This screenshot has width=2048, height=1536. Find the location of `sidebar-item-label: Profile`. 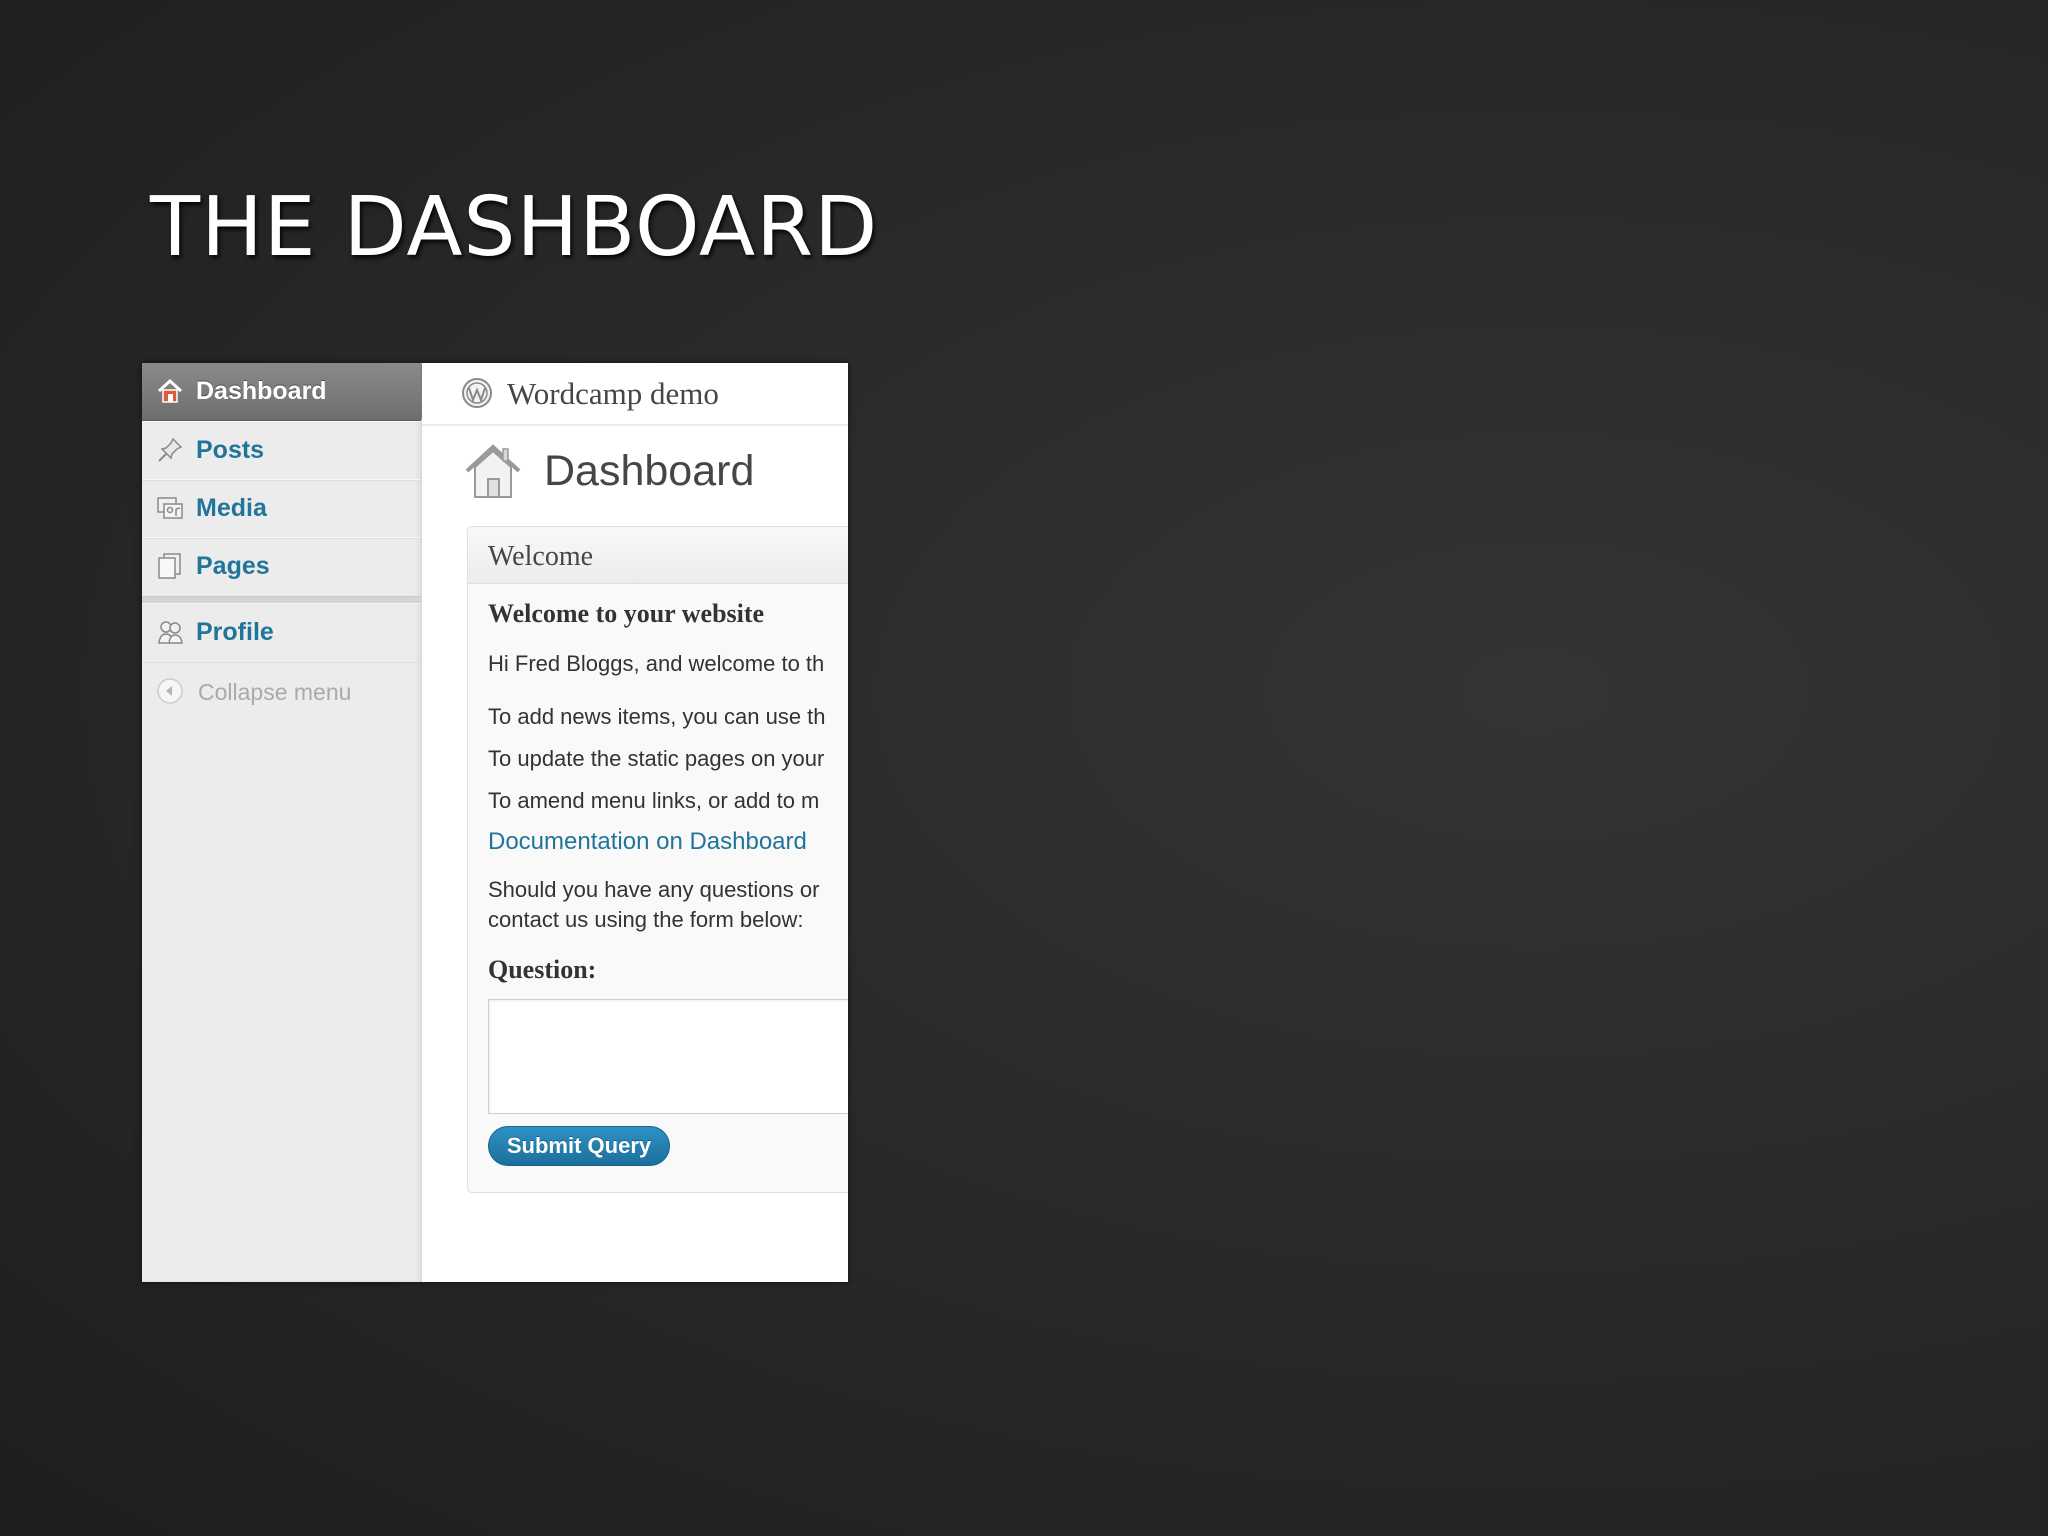

sidebar-item-label: Profile is located at coordinates (235, 632).